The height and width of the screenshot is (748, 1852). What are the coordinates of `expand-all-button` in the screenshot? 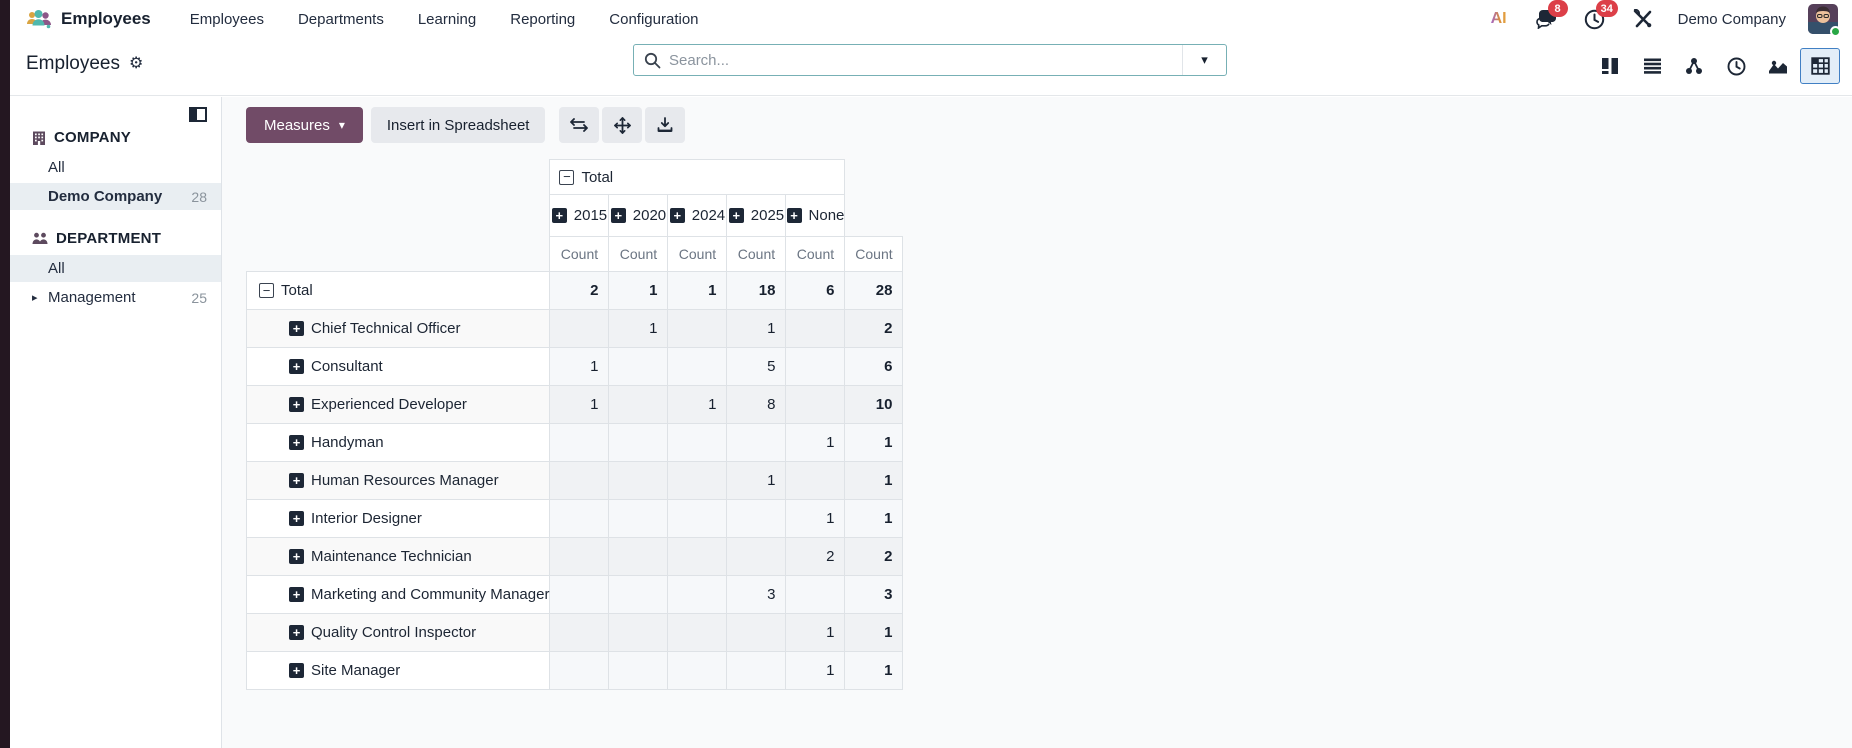 It's located at (622, 125).